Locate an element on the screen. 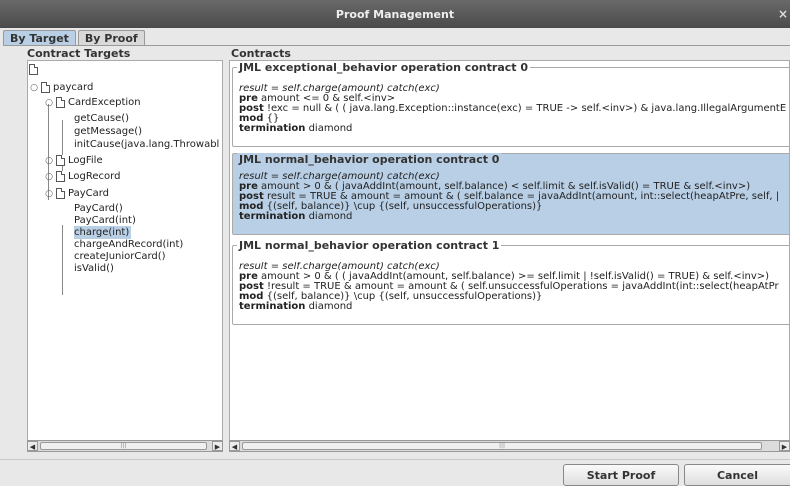  close-icon: × is located at coordinates (783, 14).